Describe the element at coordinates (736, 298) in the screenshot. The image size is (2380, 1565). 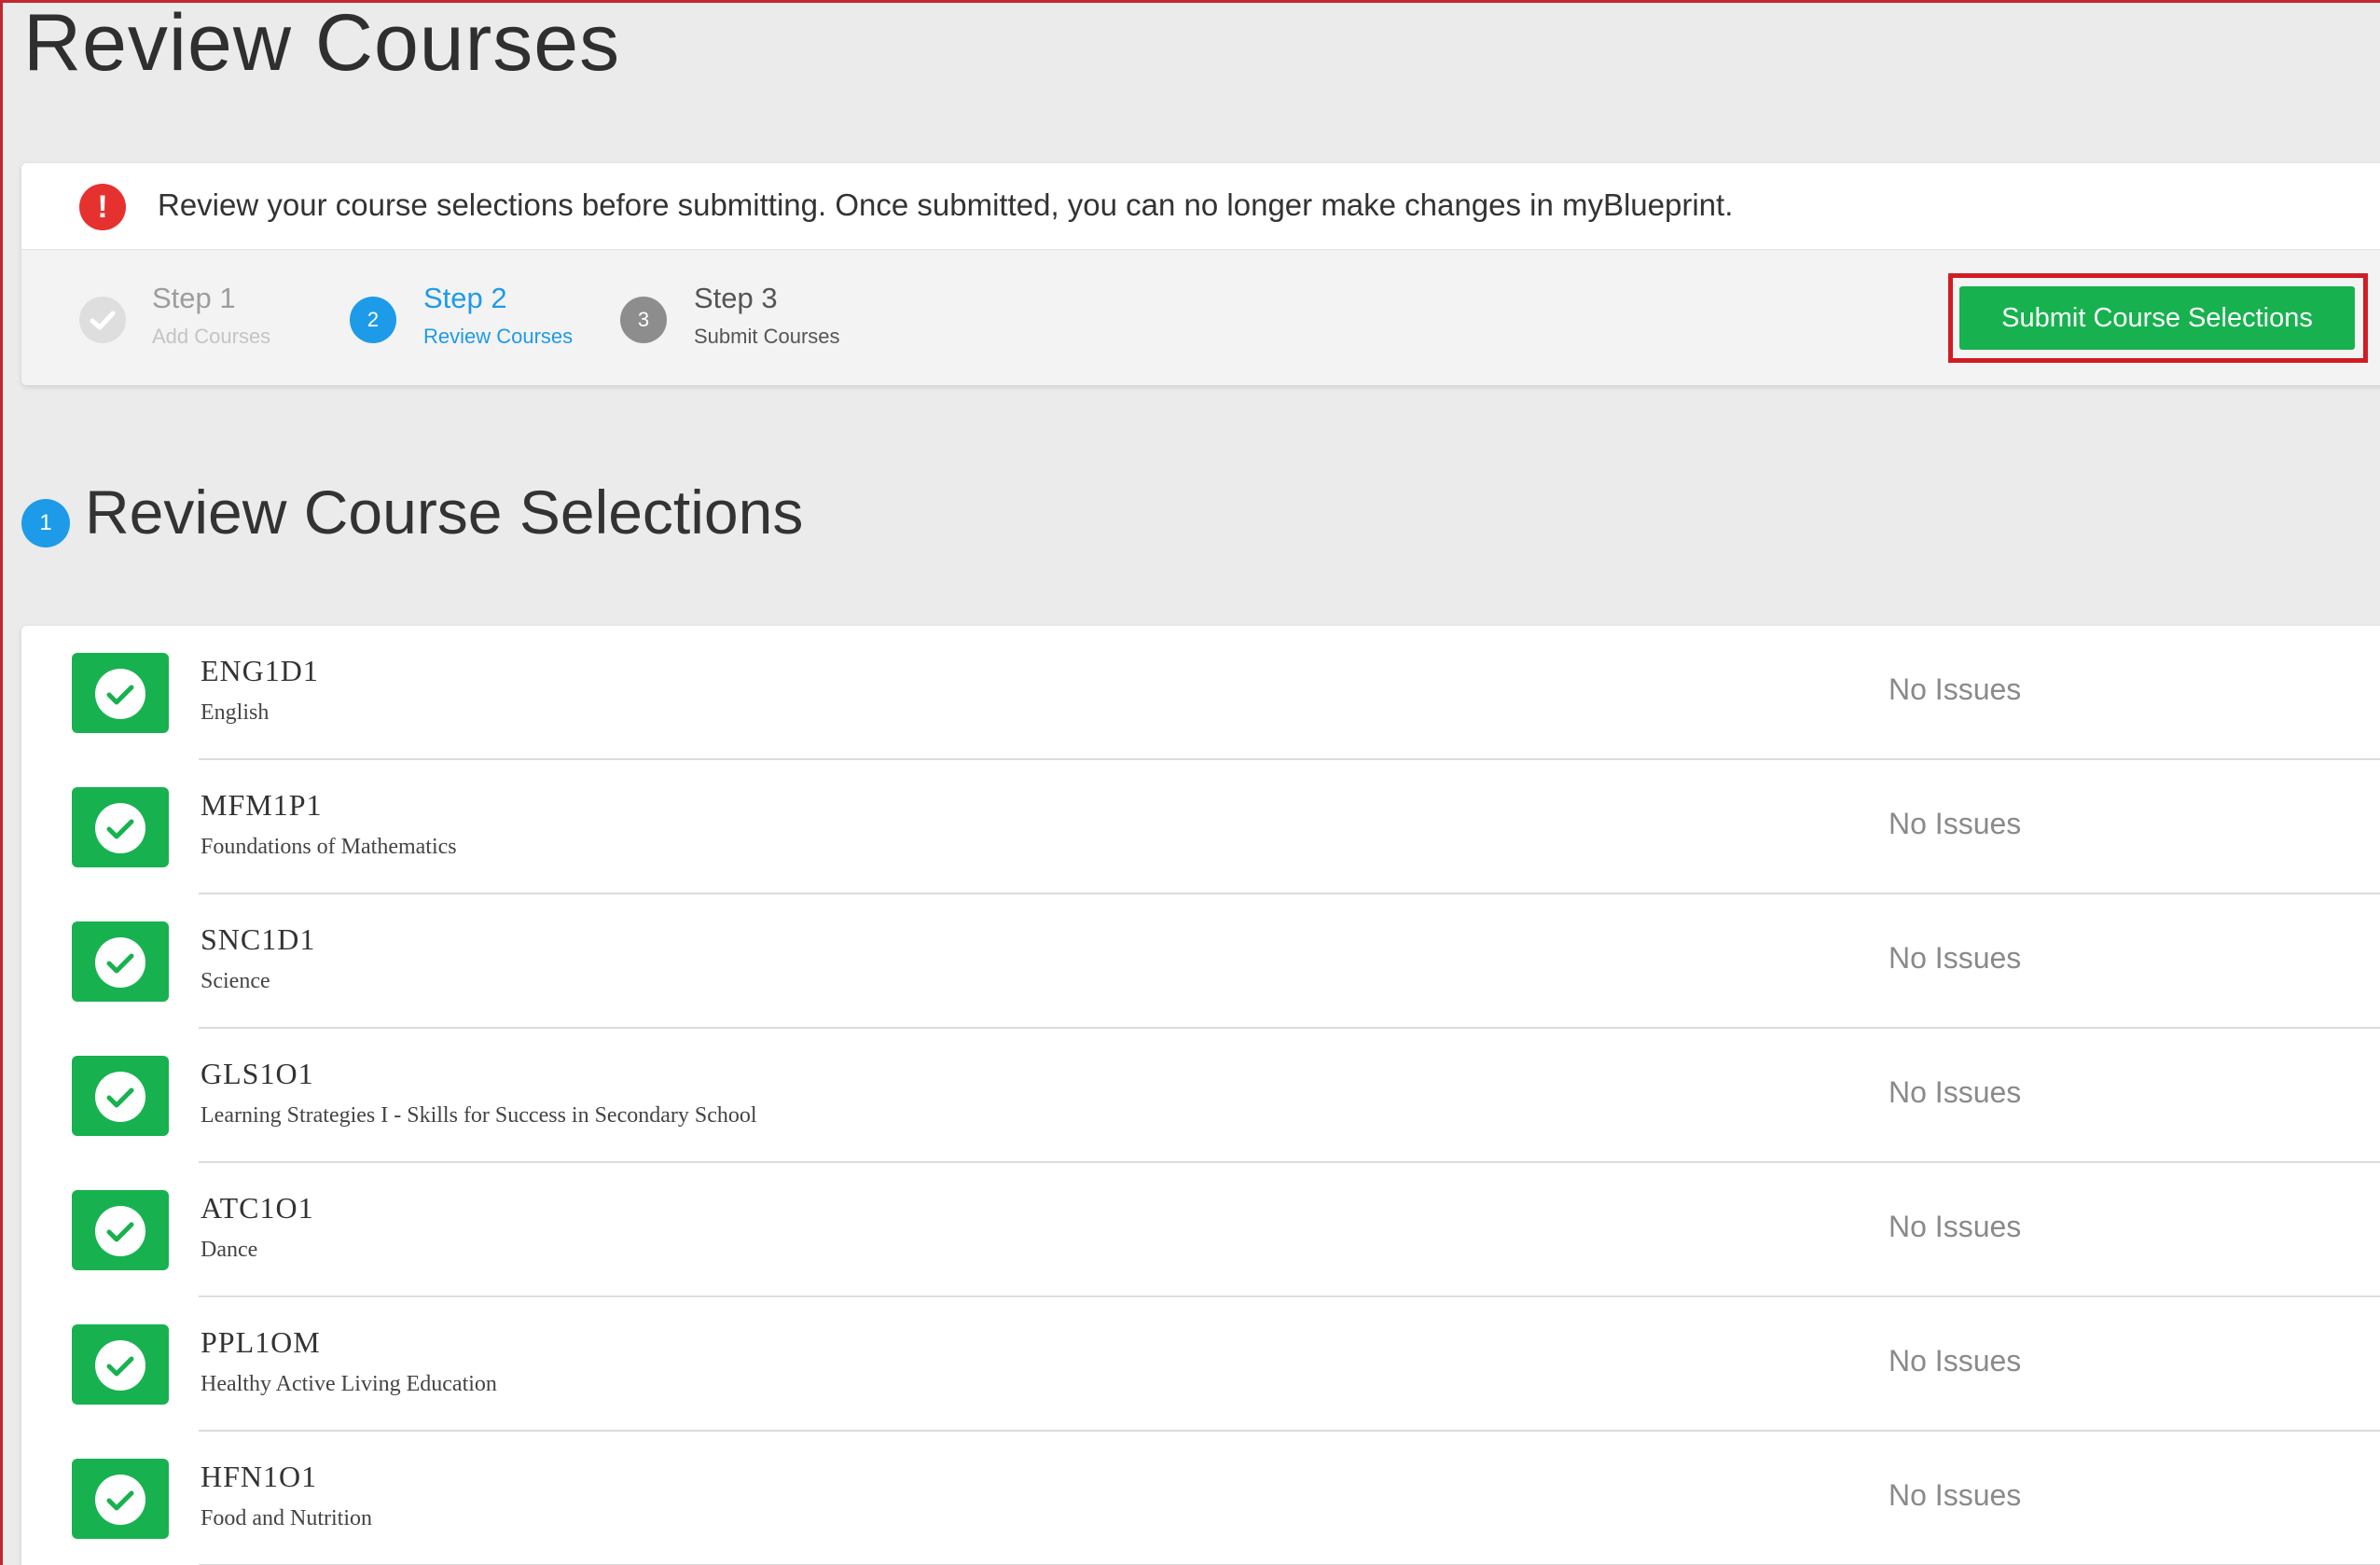
I see `step-3-title: Step 3` at that location.